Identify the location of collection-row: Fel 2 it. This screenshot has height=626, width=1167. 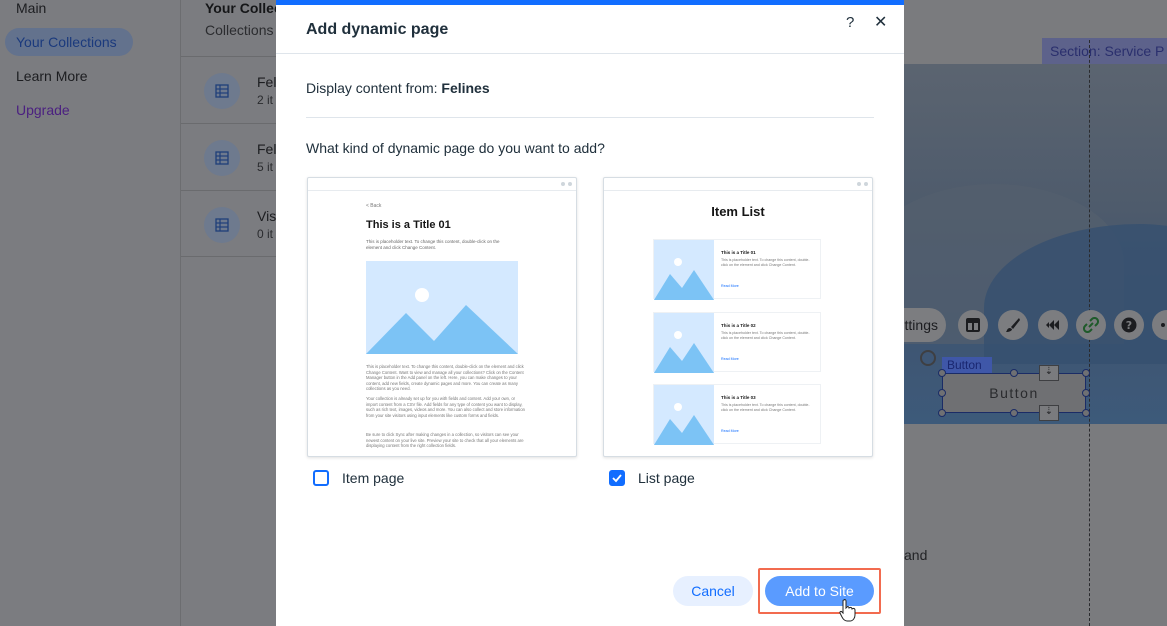
(228, 89).